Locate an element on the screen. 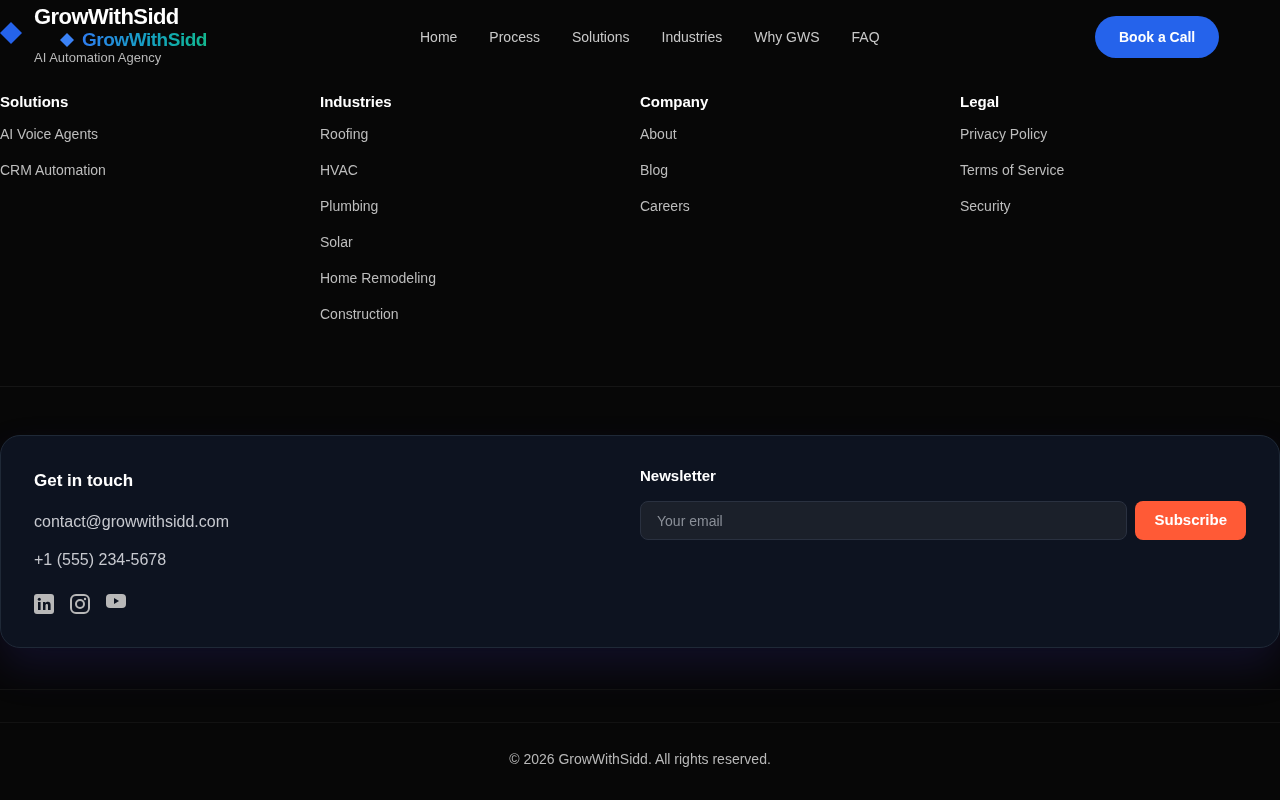 This screenshot has width=1280, height=800. nav-link: Process is located at coordinates (514, 37).